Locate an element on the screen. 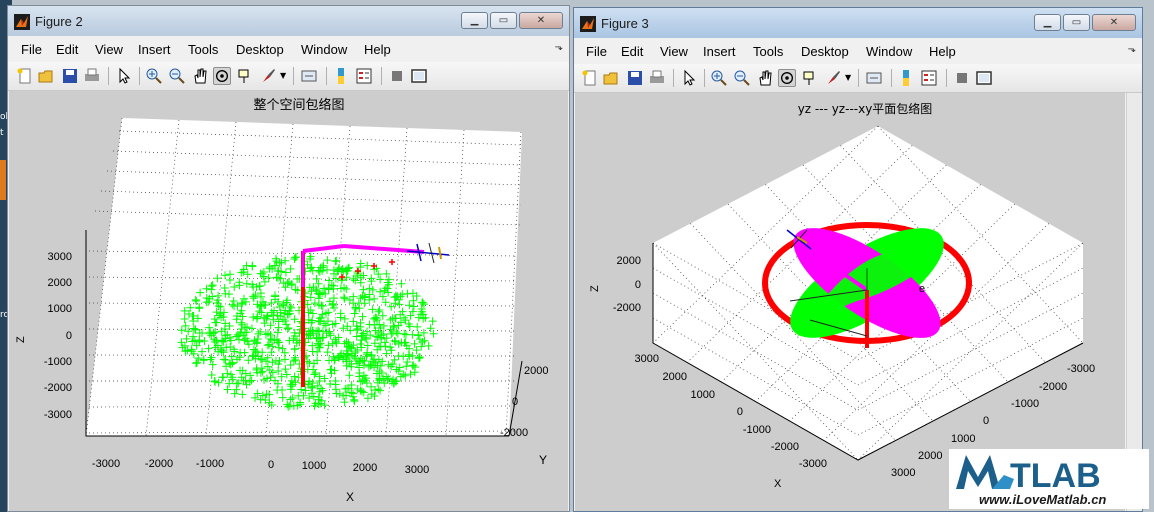  watermark-url: www.iLoveMatlab.cn is located at coordinates (1043, 499).